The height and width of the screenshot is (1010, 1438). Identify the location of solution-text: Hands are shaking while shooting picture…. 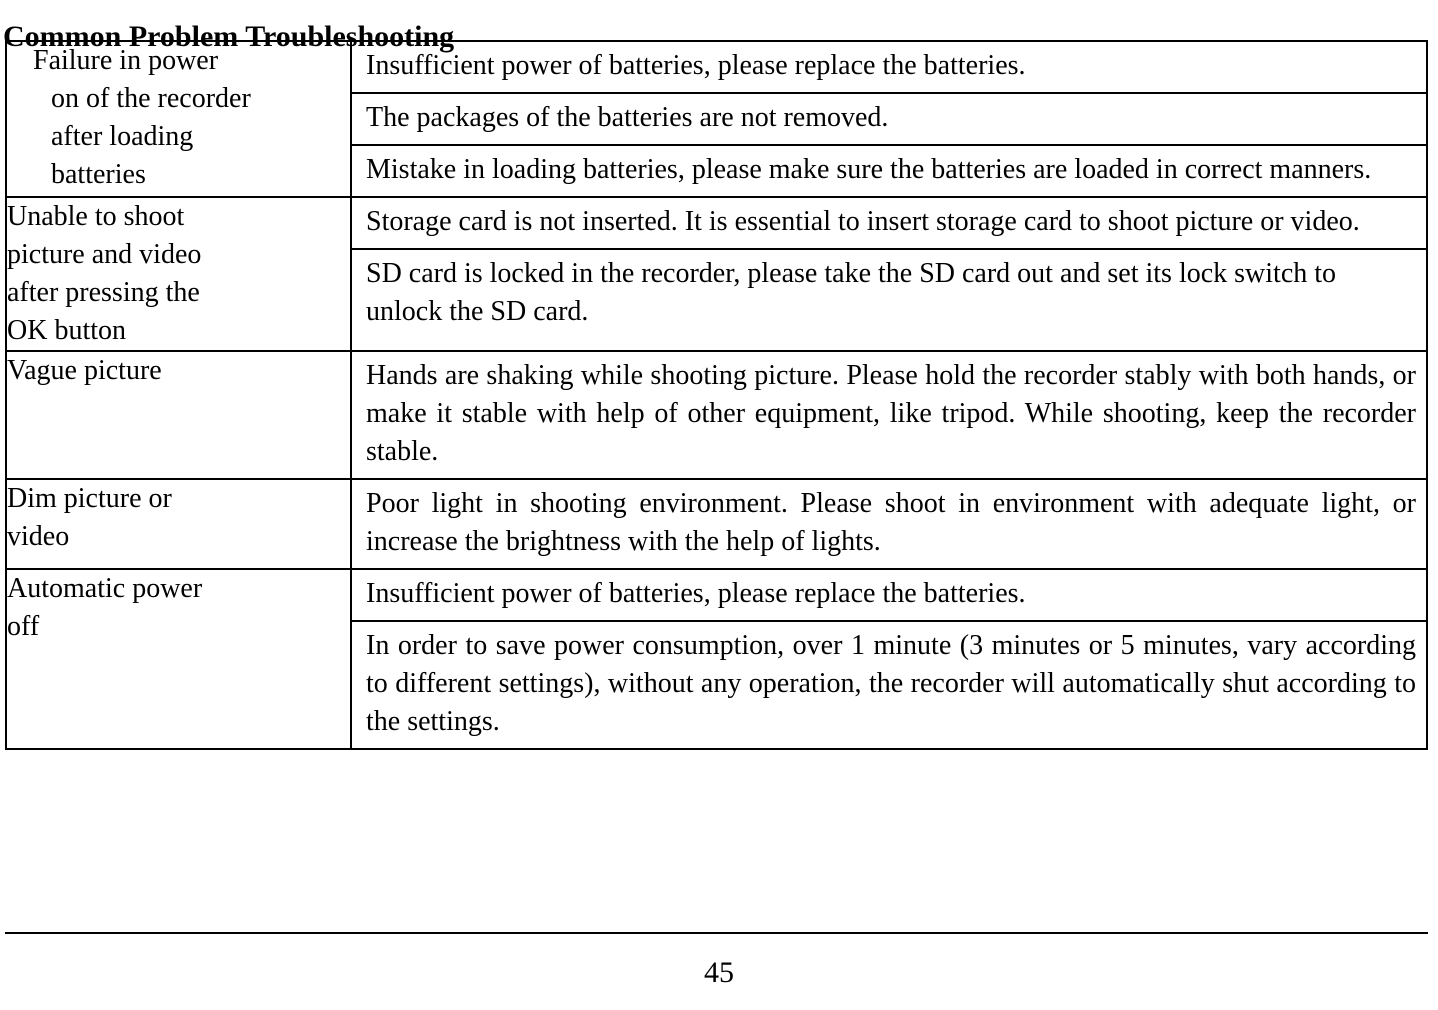
(891, 413).